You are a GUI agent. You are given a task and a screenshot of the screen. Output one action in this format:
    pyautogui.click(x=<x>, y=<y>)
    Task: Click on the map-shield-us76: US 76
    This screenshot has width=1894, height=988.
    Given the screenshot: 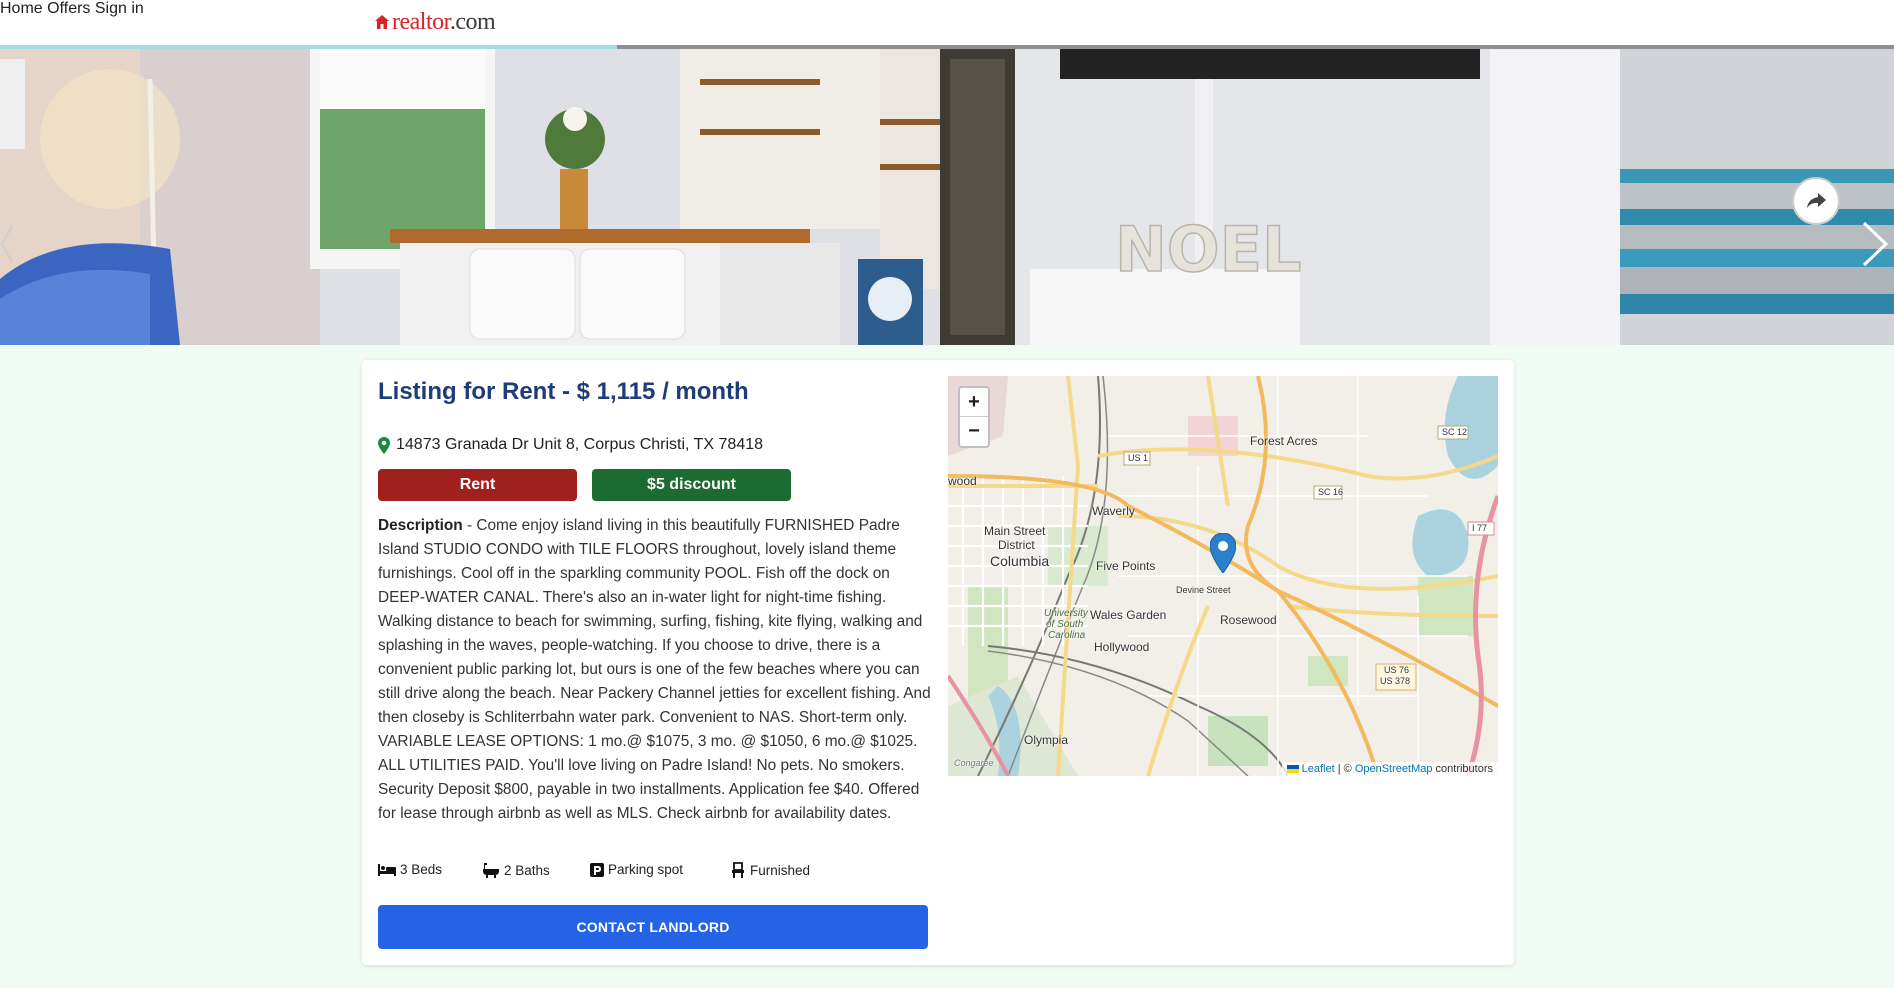 What is the action you would take?
    pyautogui.click(x=1397, y=670)
    